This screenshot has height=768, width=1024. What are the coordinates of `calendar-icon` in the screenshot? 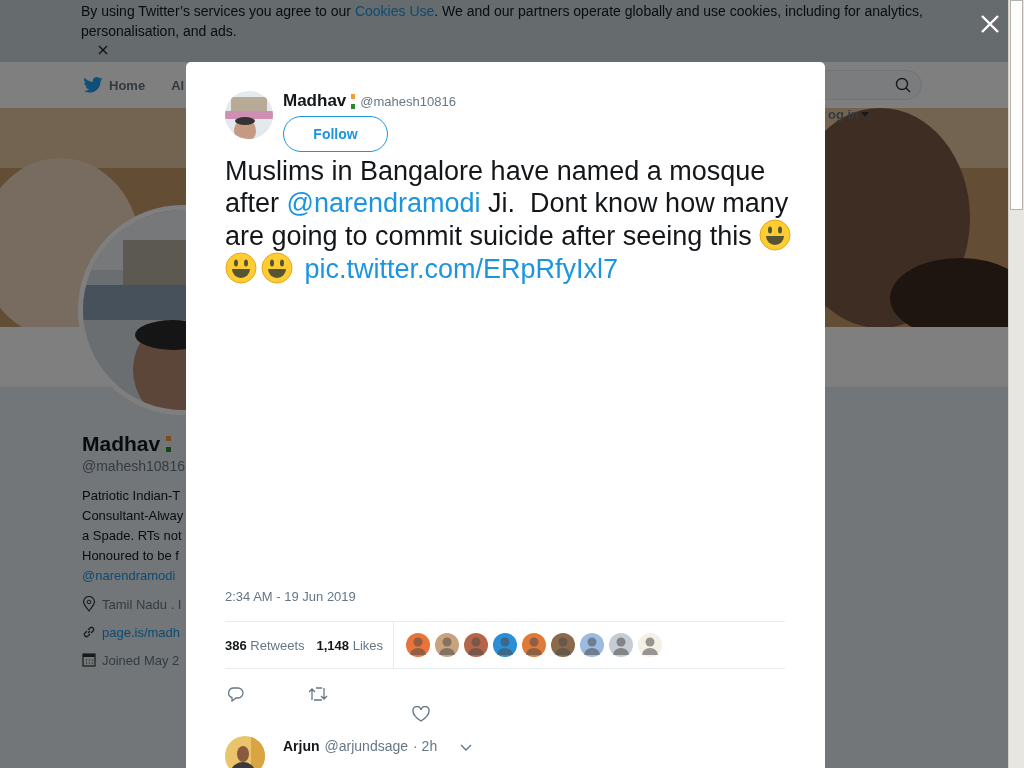 It's located at (89, 660).